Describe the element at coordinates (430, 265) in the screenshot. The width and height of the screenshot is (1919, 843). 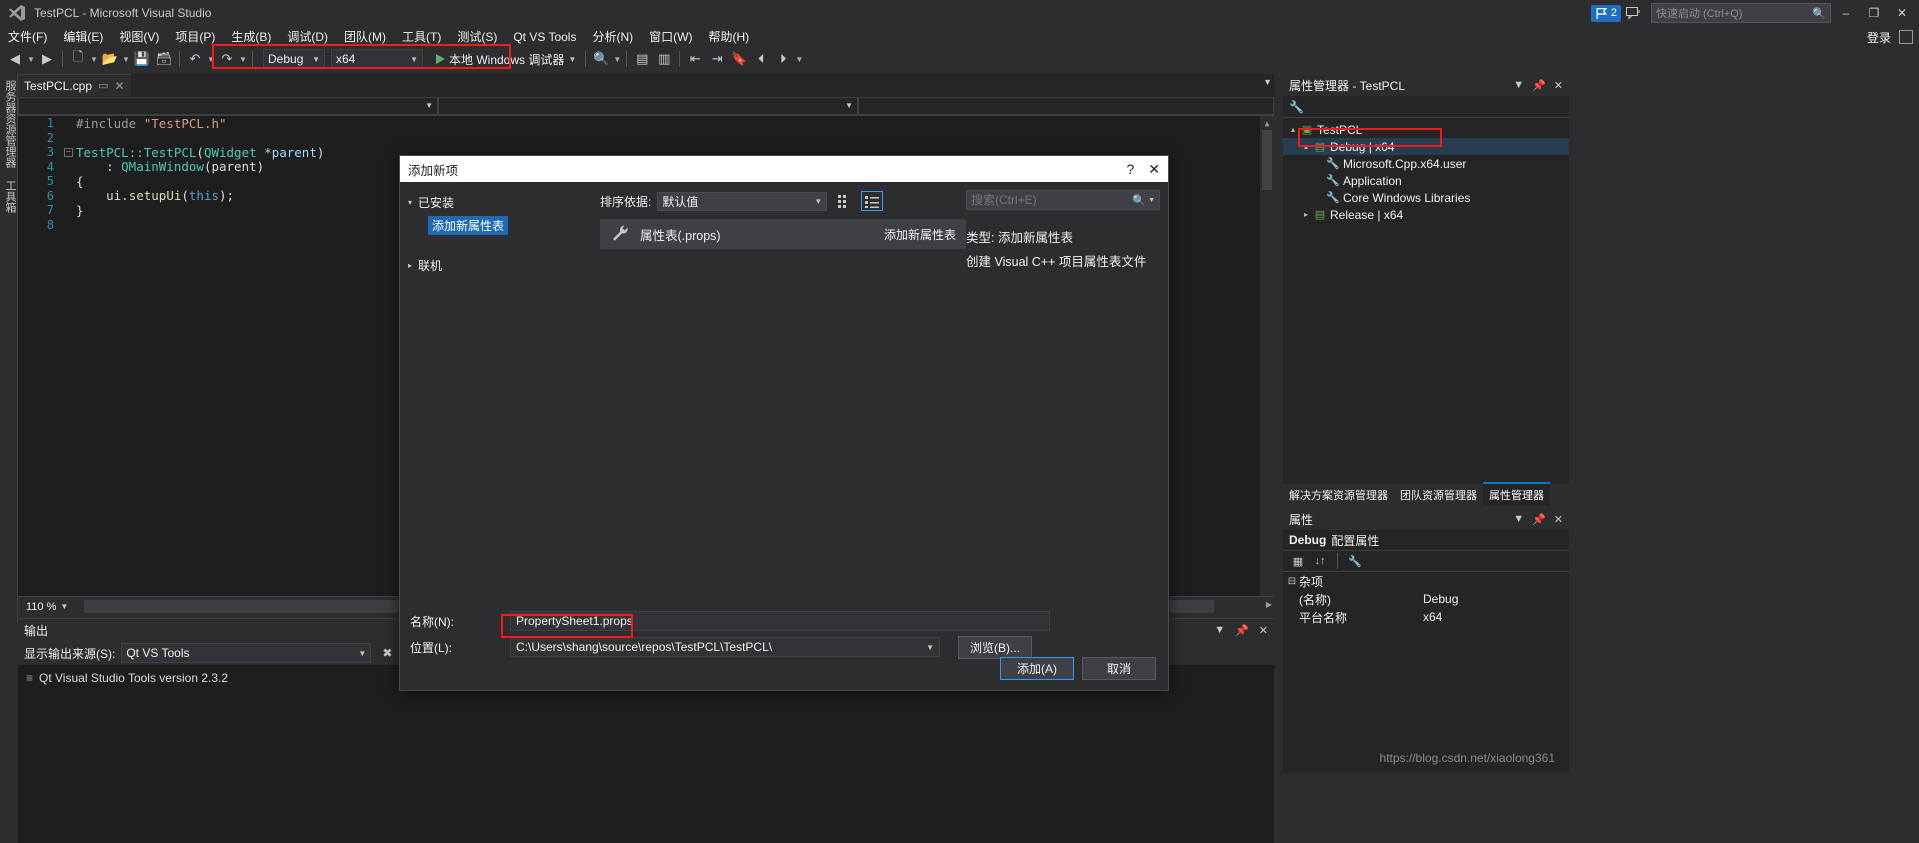
I see `category-group-online-label: 联机` at that location.